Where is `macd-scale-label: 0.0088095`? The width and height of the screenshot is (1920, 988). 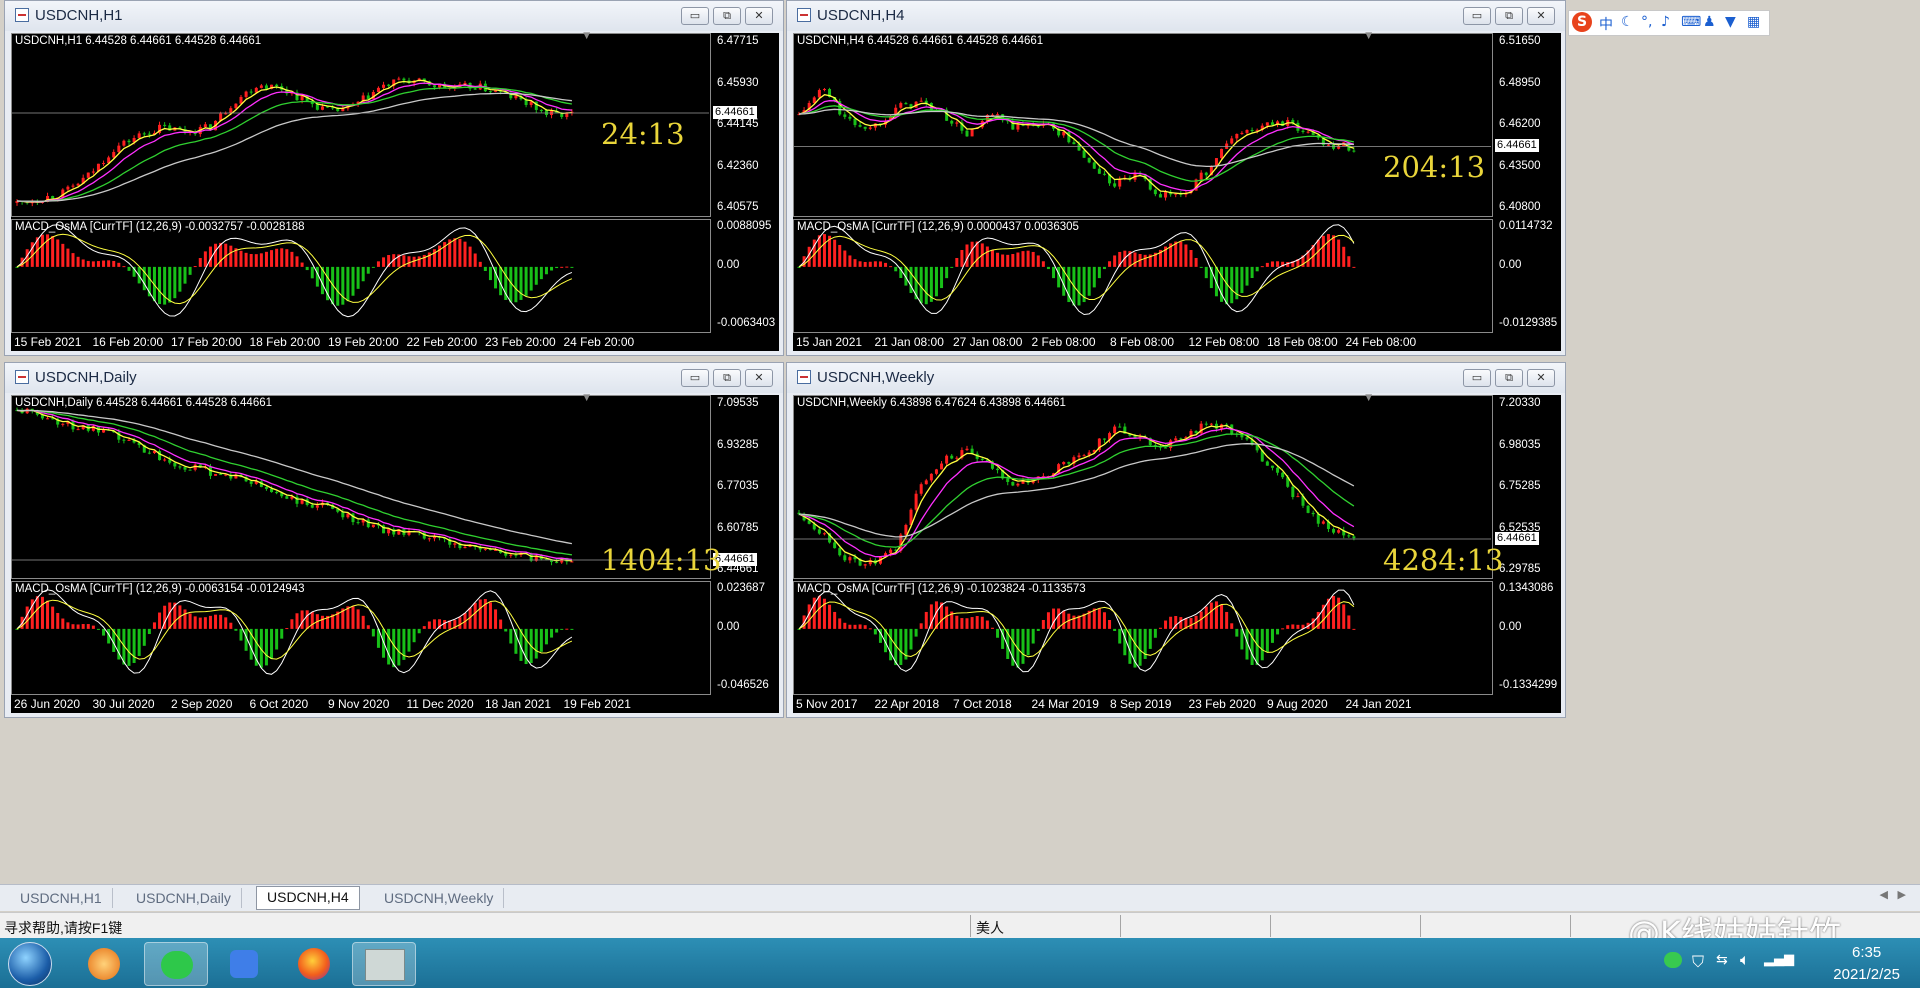
macd-scale-label: 0.0088095 is located at coordinates (744, 226).